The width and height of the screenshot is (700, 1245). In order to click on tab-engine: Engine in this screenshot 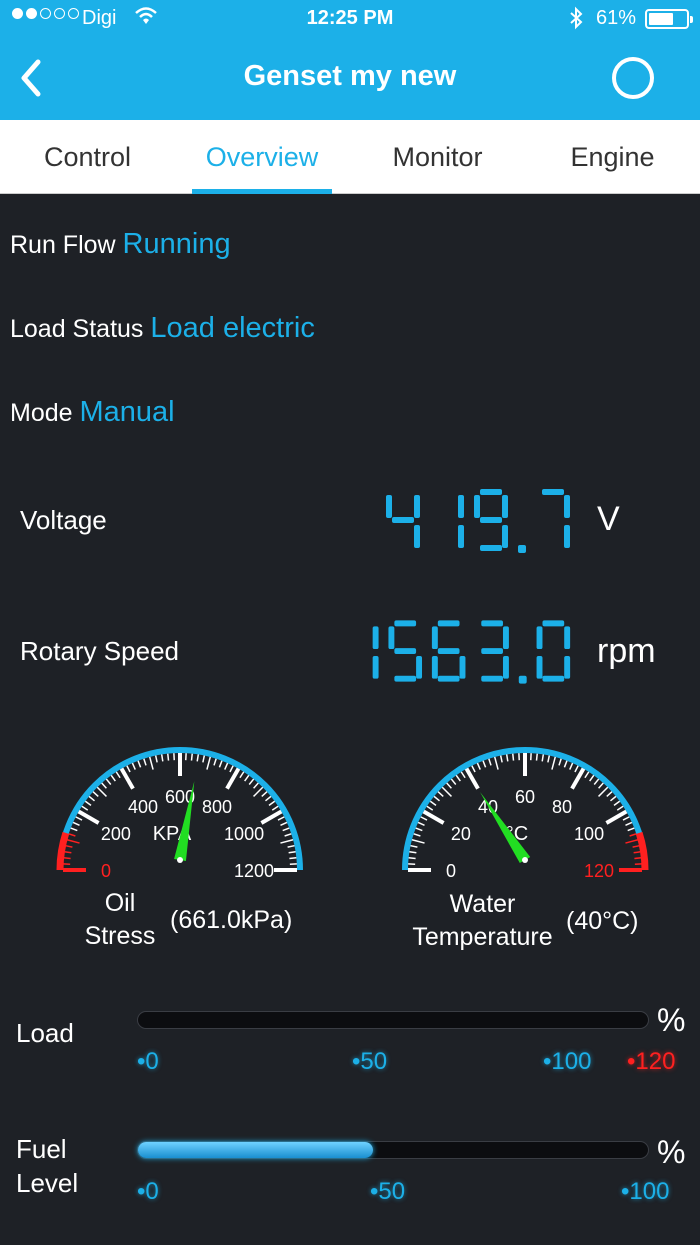, I will do `click(612, 157)`.